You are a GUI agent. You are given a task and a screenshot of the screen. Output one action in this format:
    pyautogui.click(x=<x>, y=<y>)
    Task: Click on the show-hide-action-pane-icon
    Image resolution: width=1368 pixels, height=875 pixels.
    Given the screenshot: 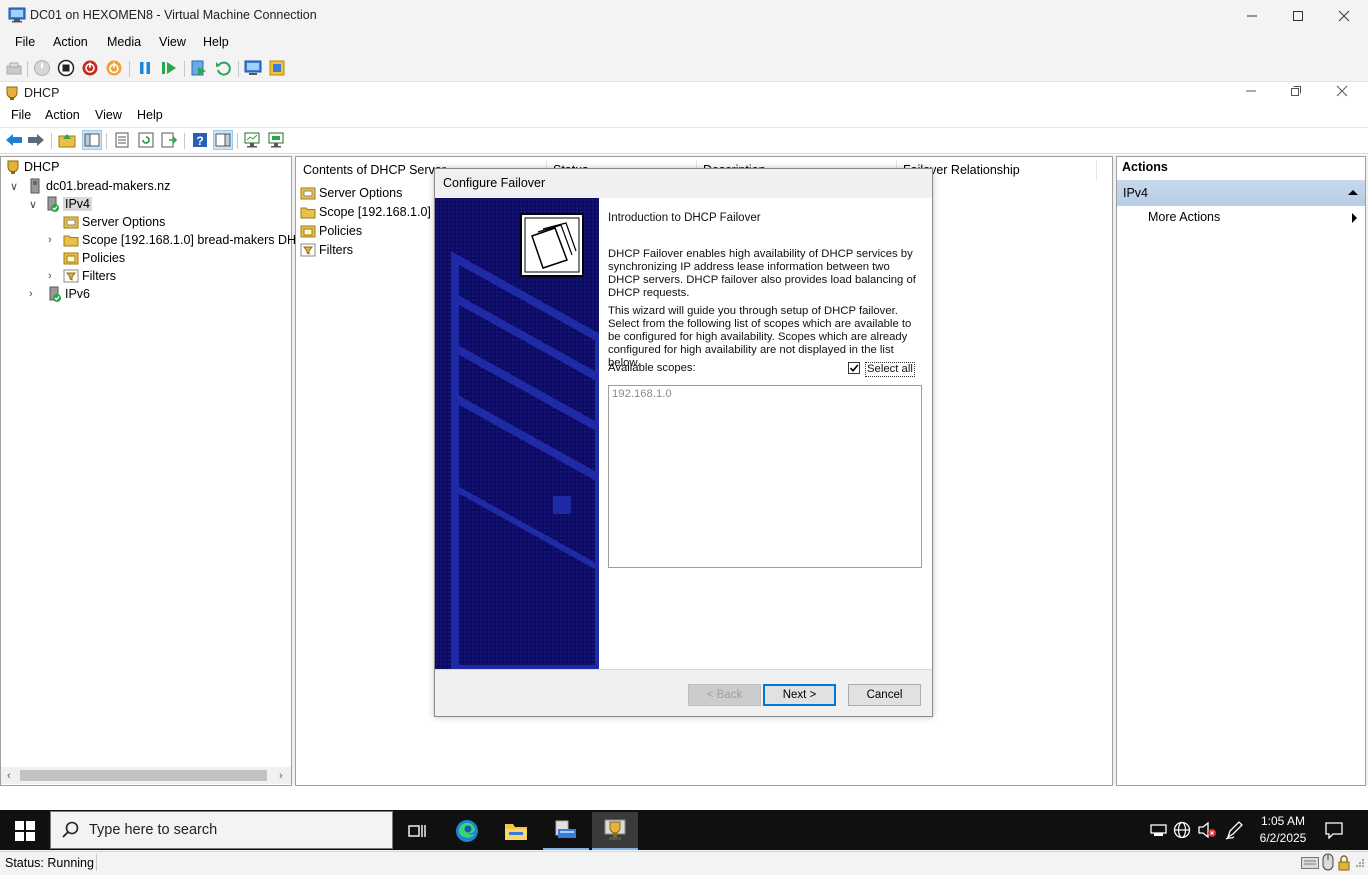 What is the action you would take?
    pyautogui.click(x=223, y=140)
    